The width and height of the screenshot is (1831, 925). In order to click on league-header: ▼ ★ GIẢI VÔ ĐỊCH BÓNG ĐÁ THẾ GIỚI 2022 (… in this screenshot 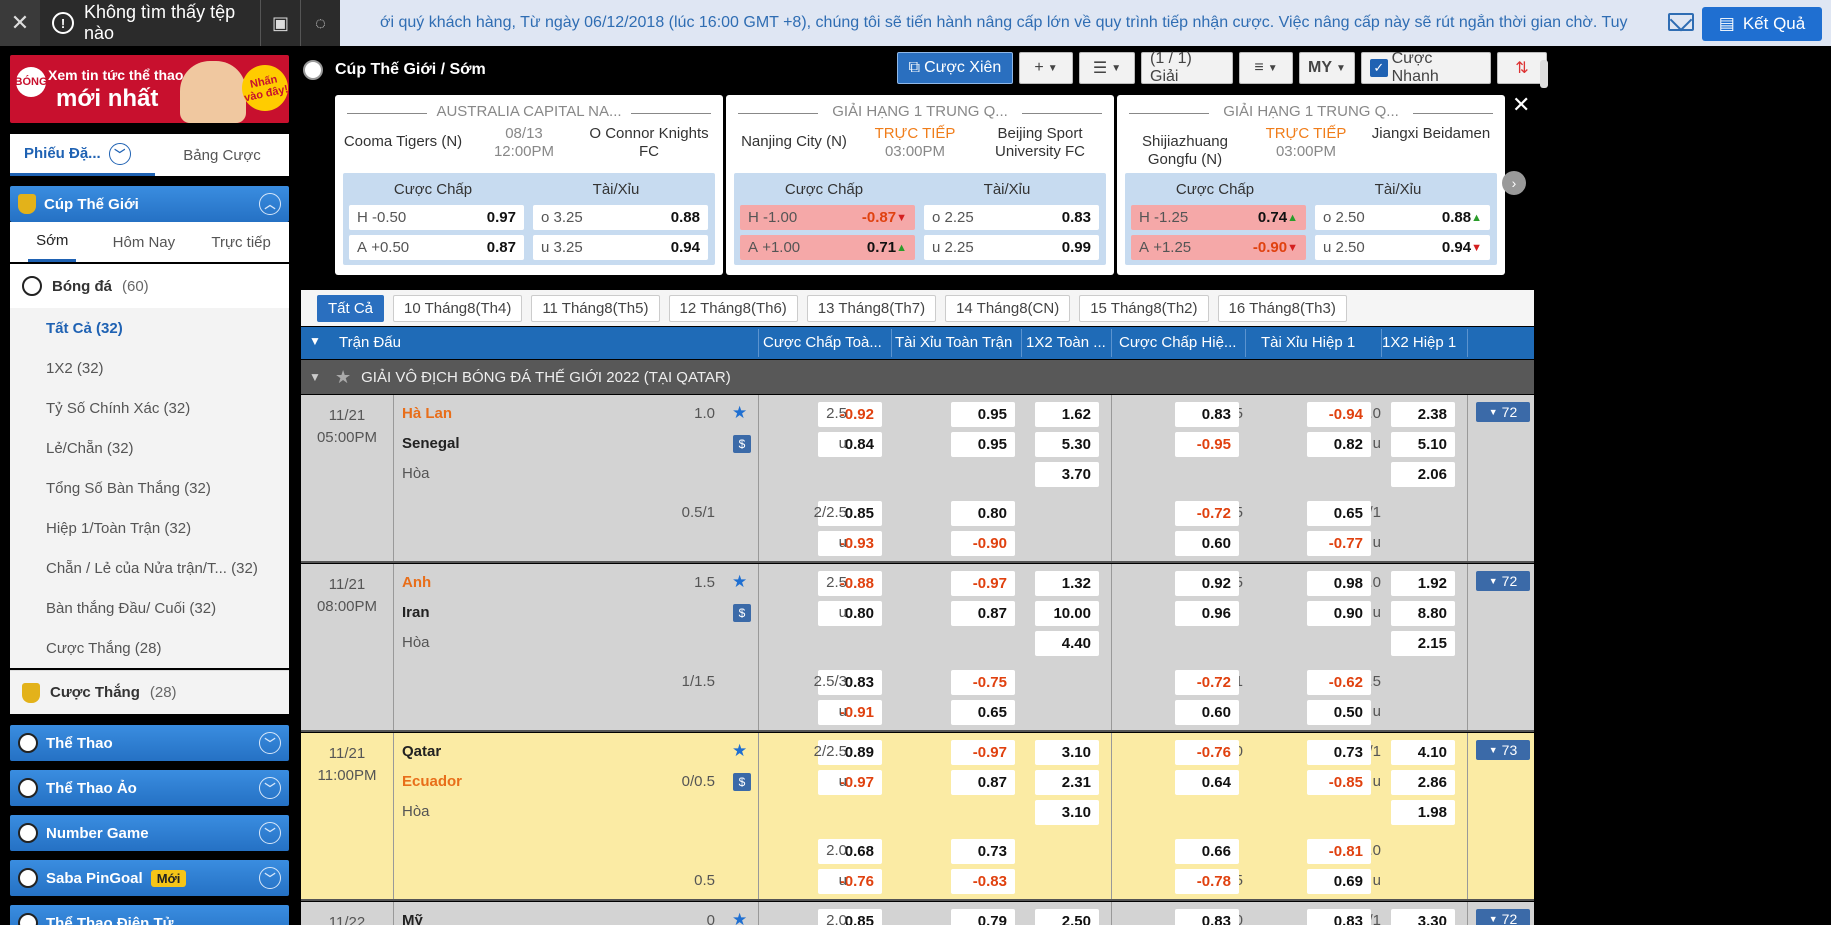, I will do `click(917, 377)`.